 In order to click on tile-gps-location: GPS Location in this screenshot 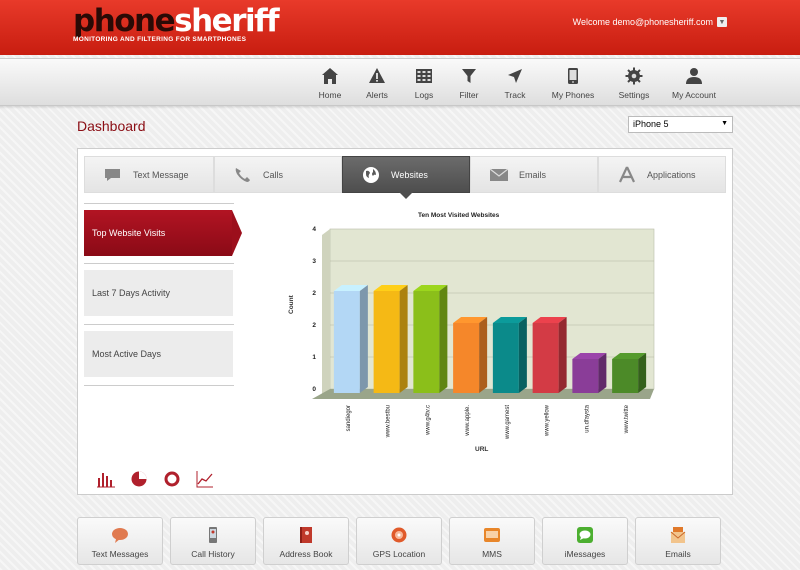, I will do `click(399, 541)`.